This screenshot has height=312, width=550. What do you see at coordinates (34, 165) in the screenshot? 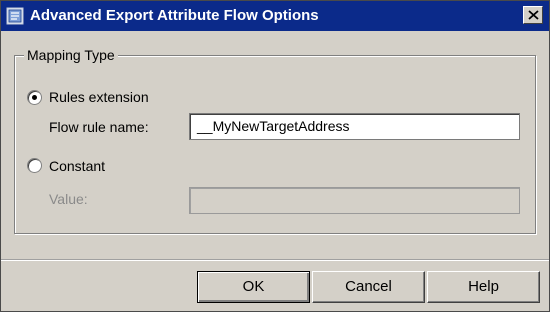
I see `constant-radio` at bounding box center [34, 165].